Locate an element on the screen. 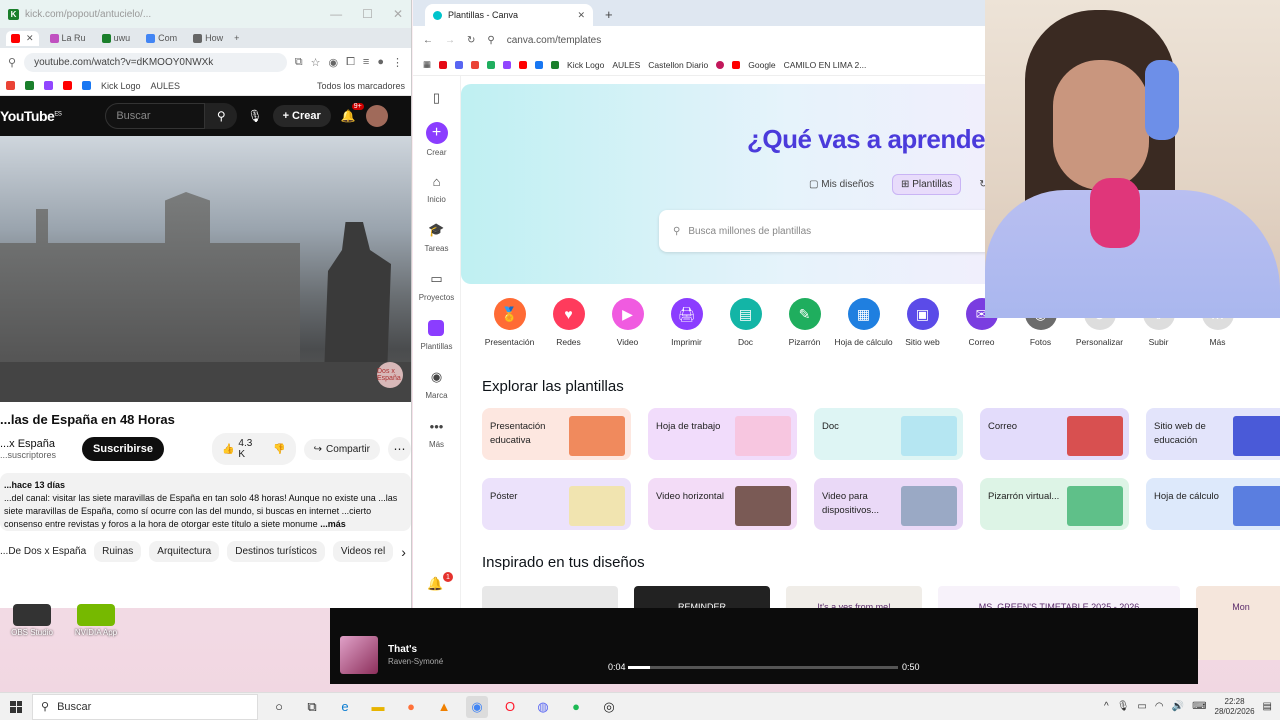 The width and height of the screenshot is (1280, 720). install-icon: ⧉ is located at coordinates (299, 62).